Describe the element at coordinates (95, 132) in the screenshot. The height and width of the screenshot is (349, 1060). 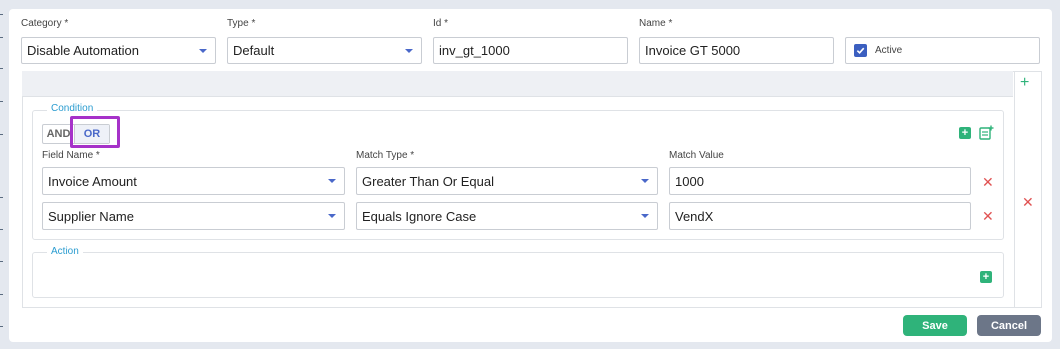
I see `selection-highlight` at that location.